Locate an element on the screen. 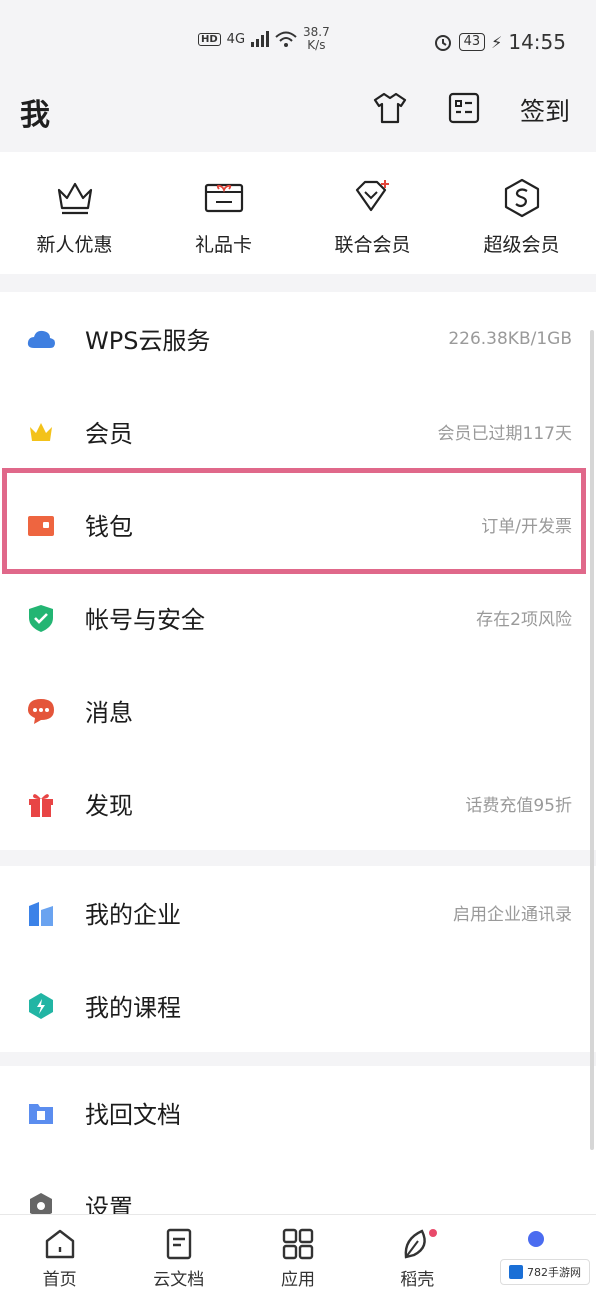 This screenshot has width=596, height=1297. tab-label: 稻壳 is located at coordinates (417, 1280).